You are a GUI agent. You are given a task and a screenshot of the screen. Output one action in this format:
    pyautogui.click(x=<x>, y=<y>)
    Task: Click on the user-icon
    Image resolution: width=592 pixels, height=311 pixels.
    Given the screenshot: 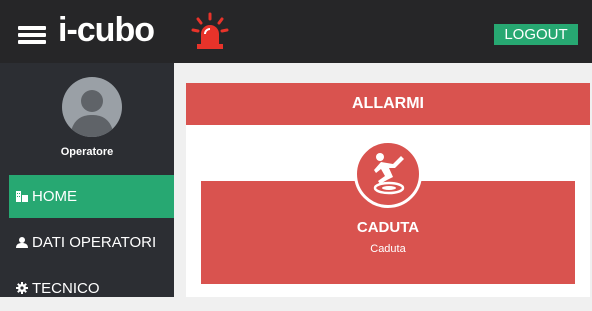 What is the action you would take?
    pyautogui.click(x=22, y=243)
    